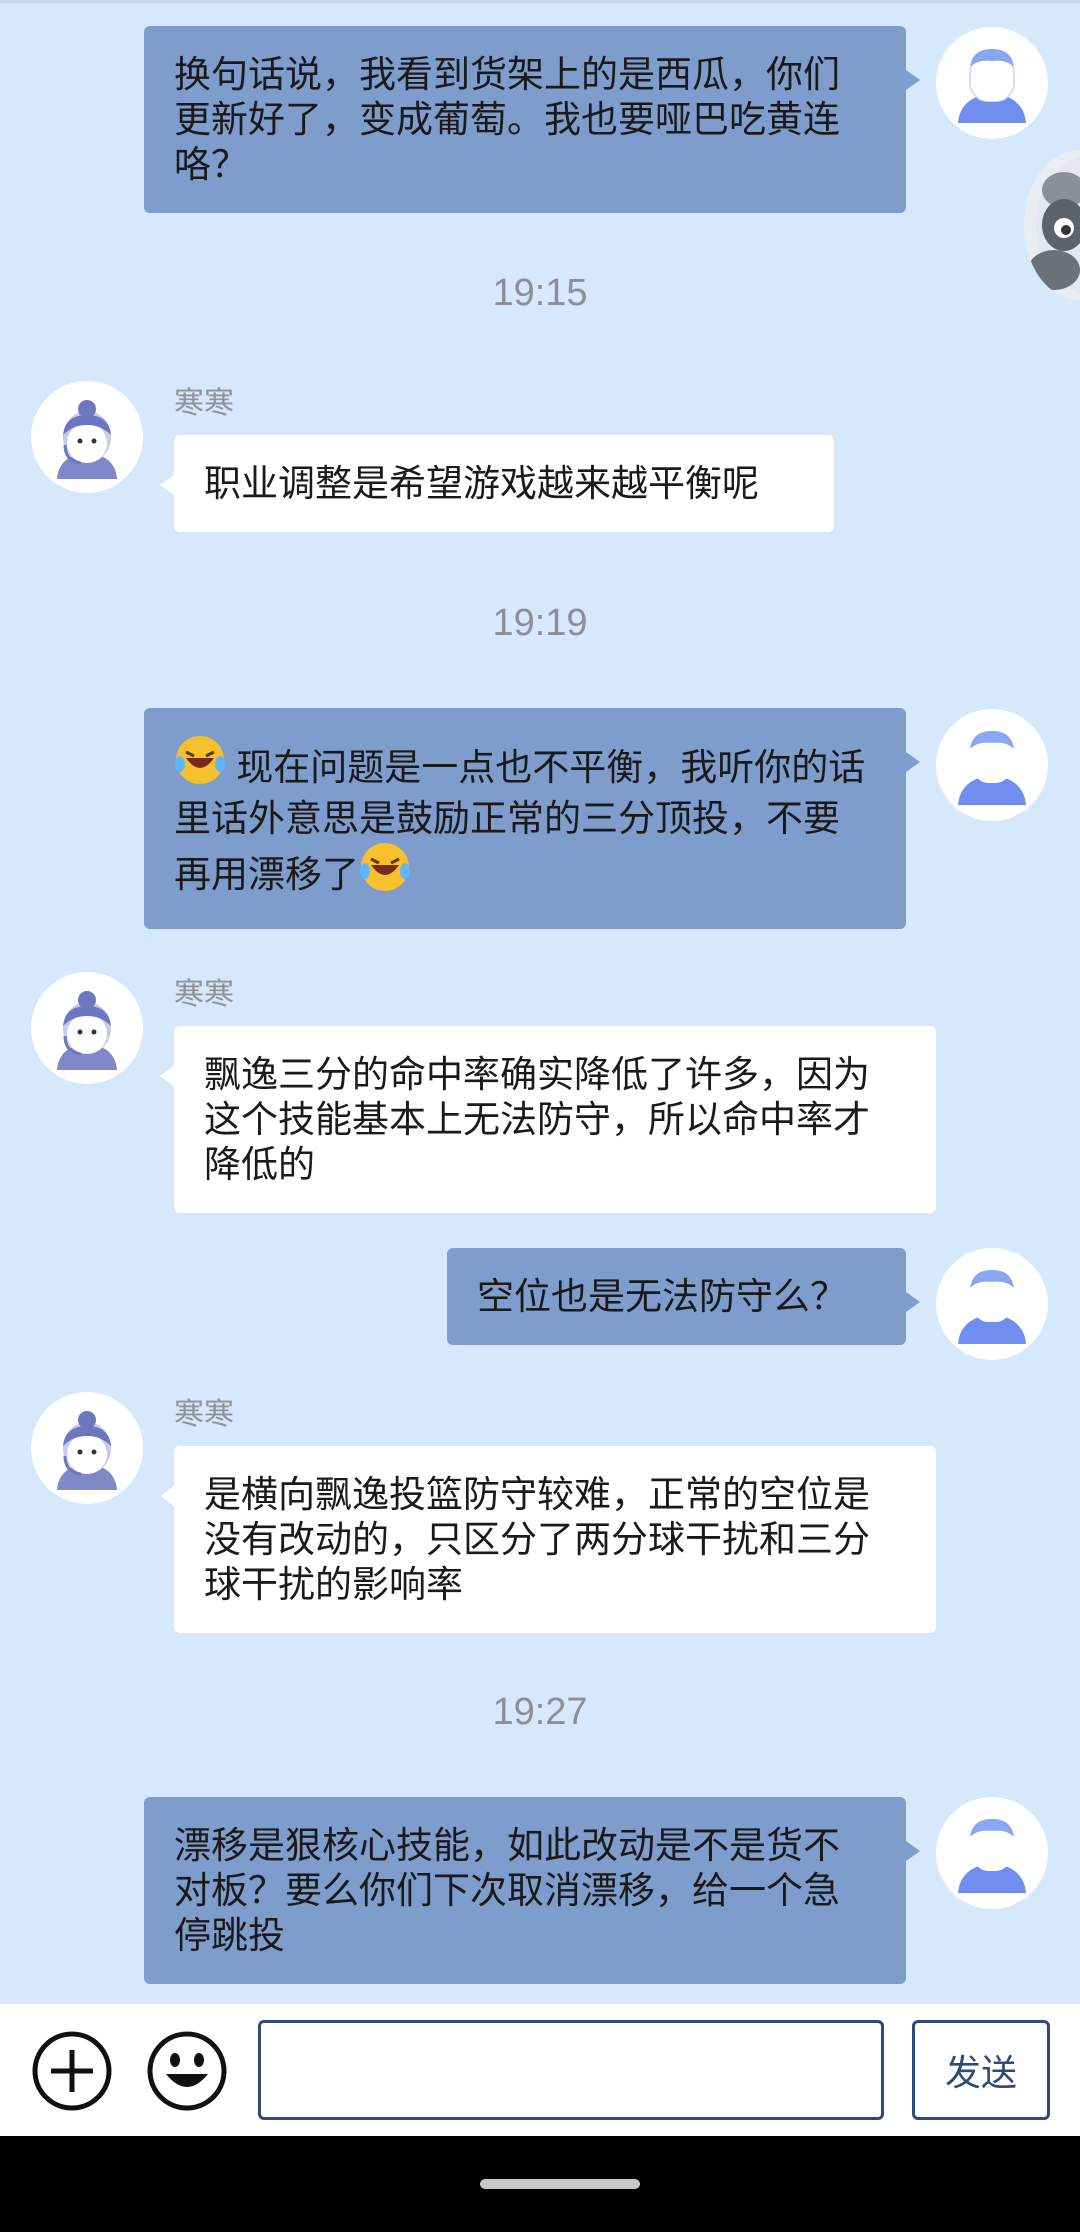 The height and width of the screenshot is (2232, 1080). Describe the element at coordinates (662, 1296) in the screenshot. I see `message-text: 空位也是无法防守么？` at that location.